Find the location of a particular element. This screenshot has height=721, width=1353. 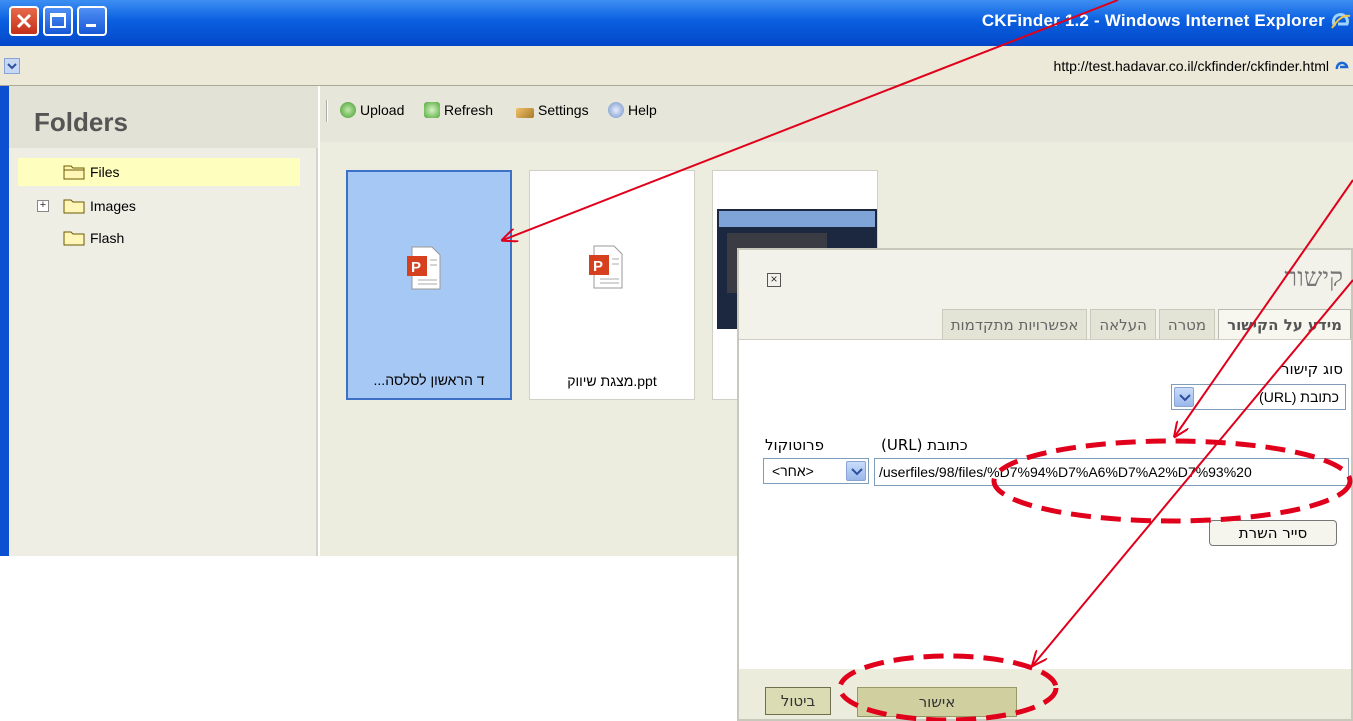

tab-link-info: מידע על הקישור is located at coordinates (1284, 324).